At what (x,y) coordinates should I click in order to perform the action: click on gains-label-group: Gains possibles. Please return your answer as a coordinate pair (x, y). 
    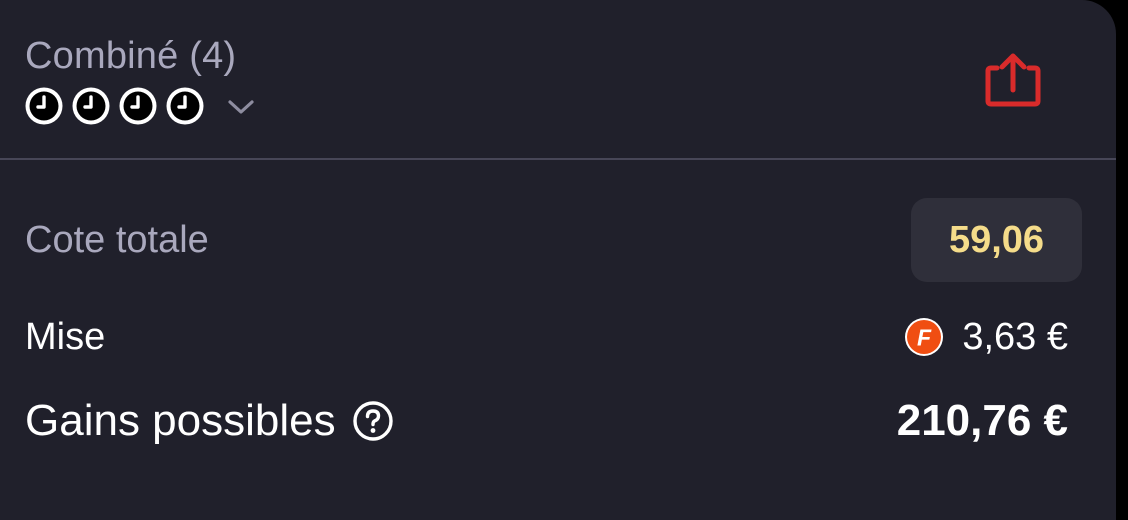
    Looking at the image, I should click on (209, 421).